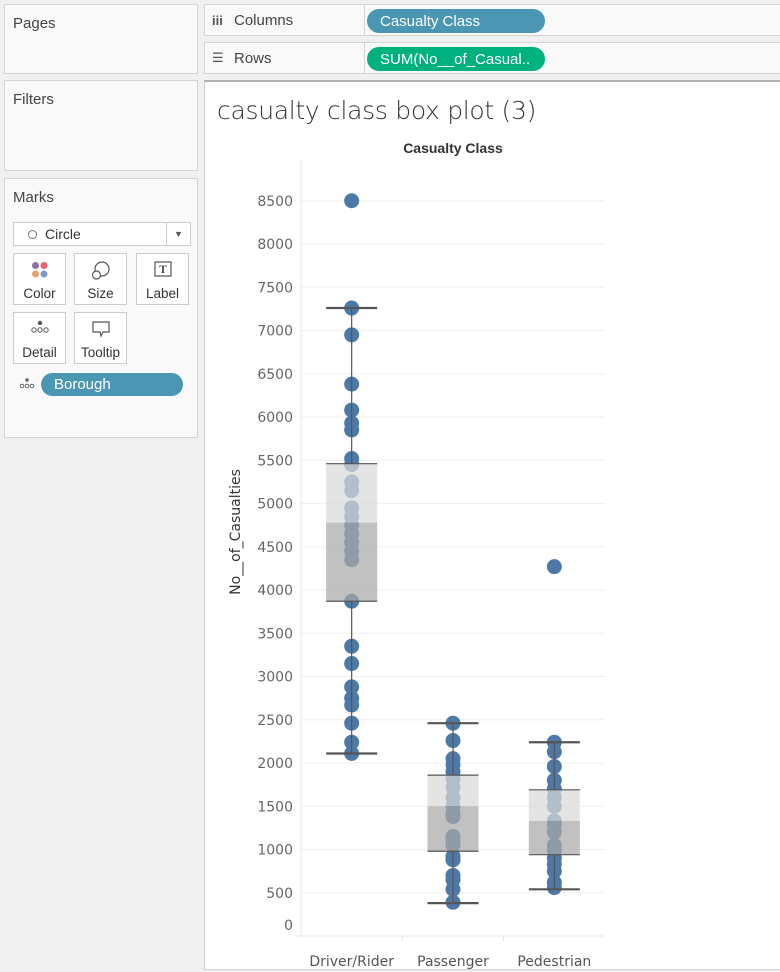 The width and height of the screenshot is (780, 972). What do you see at coordinates (453, 962) in the screenshot?
I see `x-category-label: Passenger` at bounding box center [453, 962].